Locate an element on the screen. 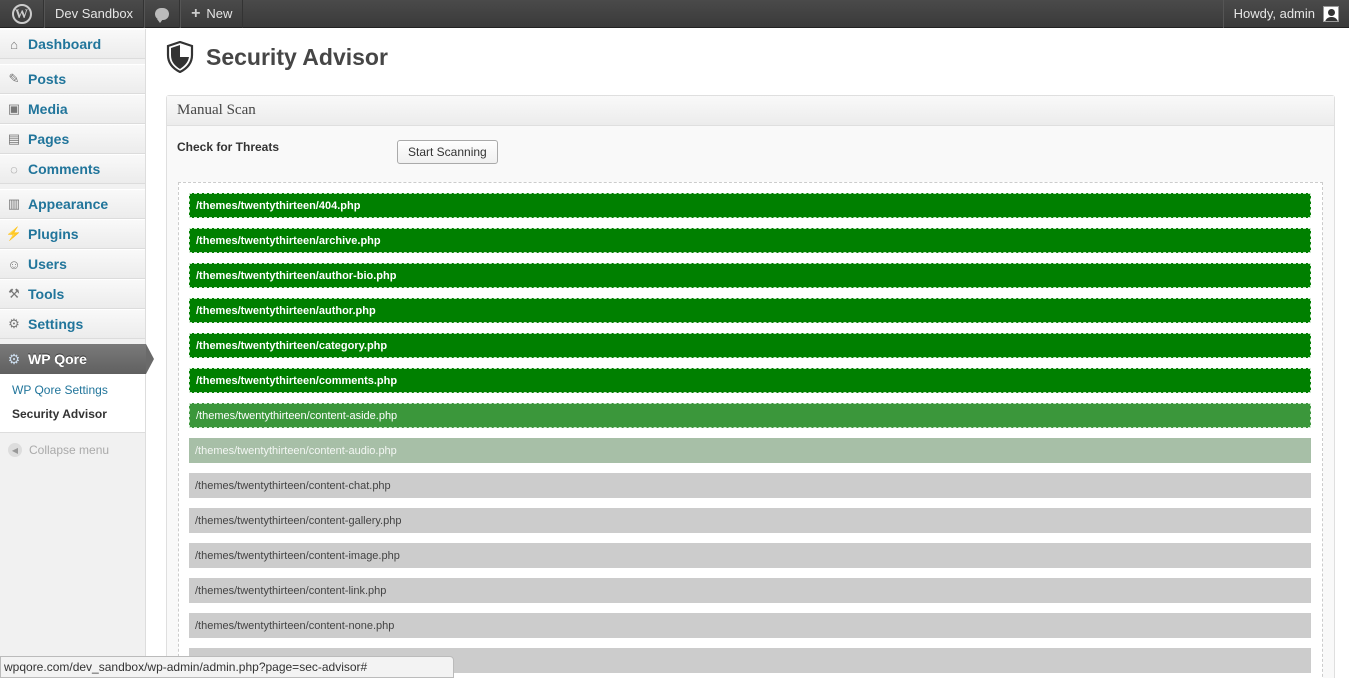 The height and width of the screenshot is (678, 1349). sidebar-item-tools: ⚒ Tools is located at coordinates (72, 294).